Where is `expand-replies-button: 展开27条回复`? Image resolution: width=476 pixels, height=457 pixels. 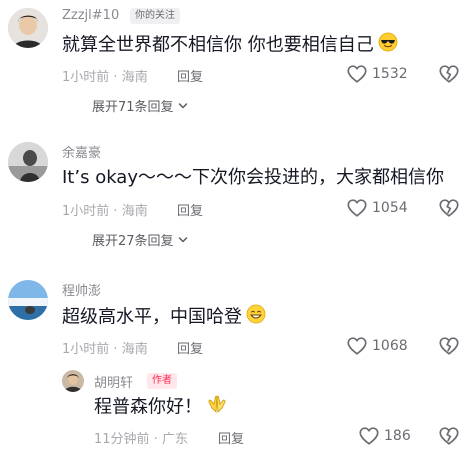
expand-replies-button: 展开27条回复 is located at coordinates (140, 239).